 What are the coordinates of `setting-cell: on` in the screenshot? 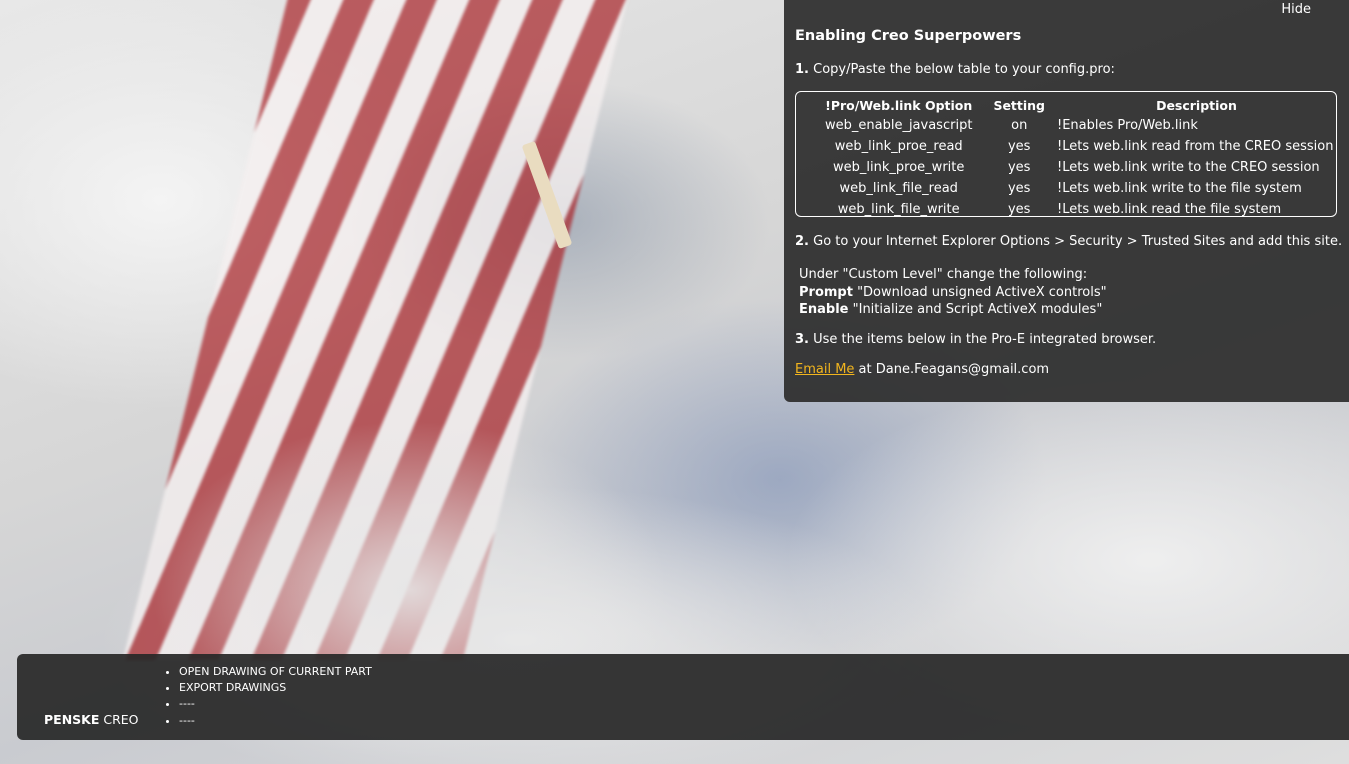 It's located at (1019, 125).